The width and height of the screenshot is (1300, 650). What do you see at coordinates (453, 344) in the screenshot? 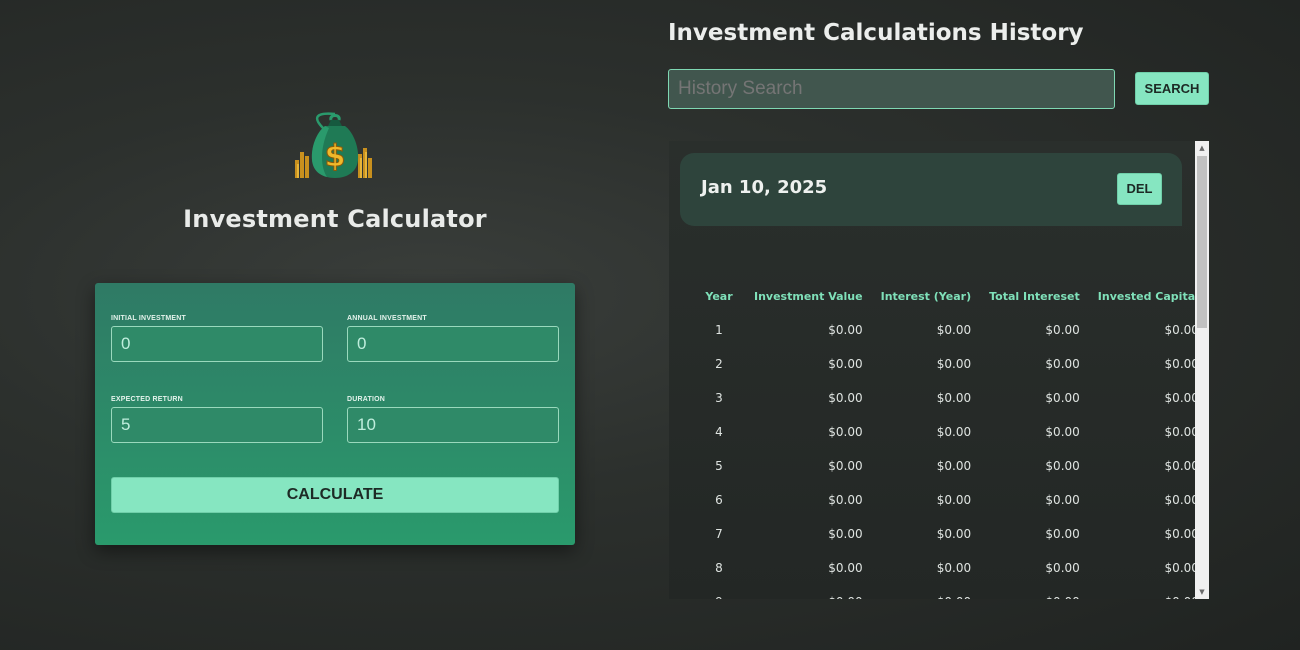
I see `annual-investment-input: 0` at bounding box center [453, 344].